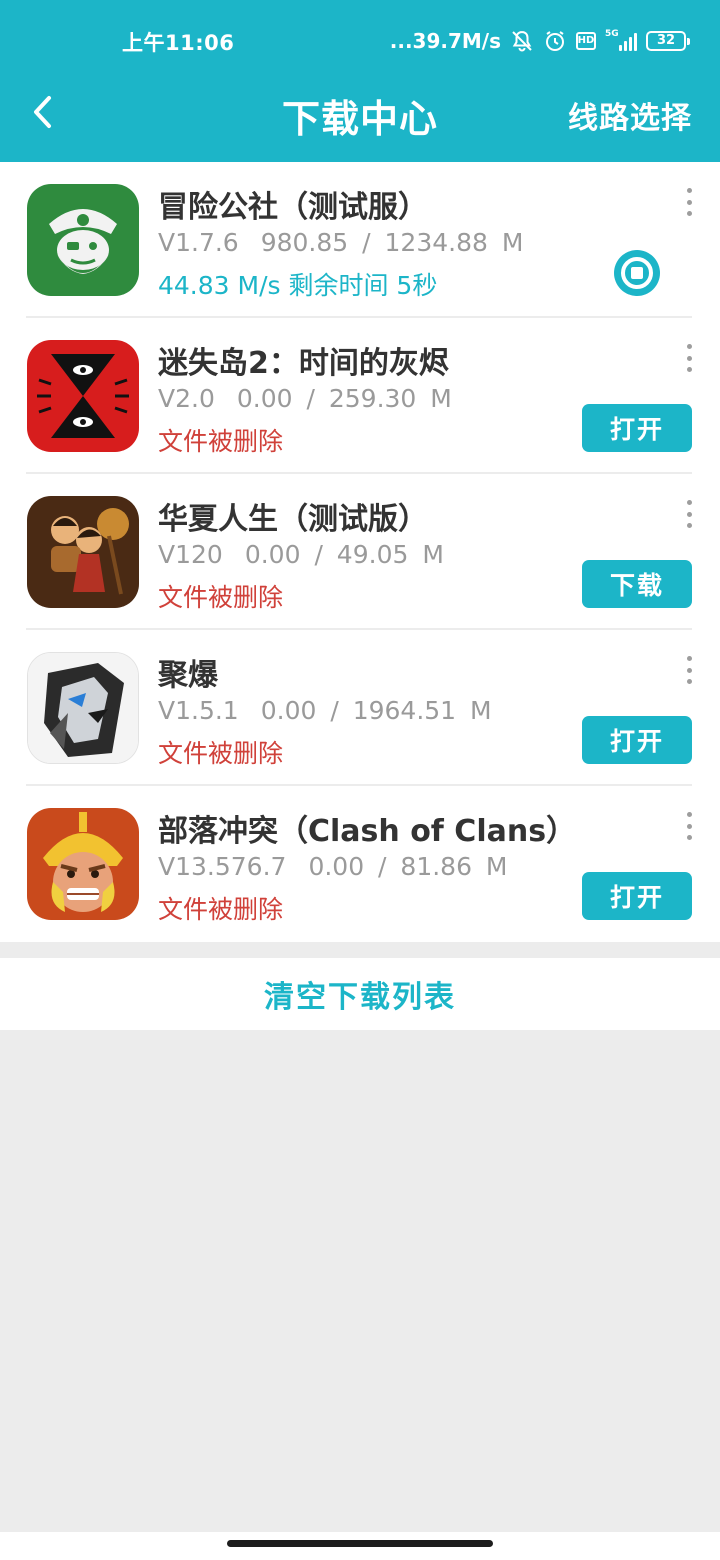  Describe the element at coordinates (630, 115) in the screenshot. I see `route-select-button: 线路选择` at that location.